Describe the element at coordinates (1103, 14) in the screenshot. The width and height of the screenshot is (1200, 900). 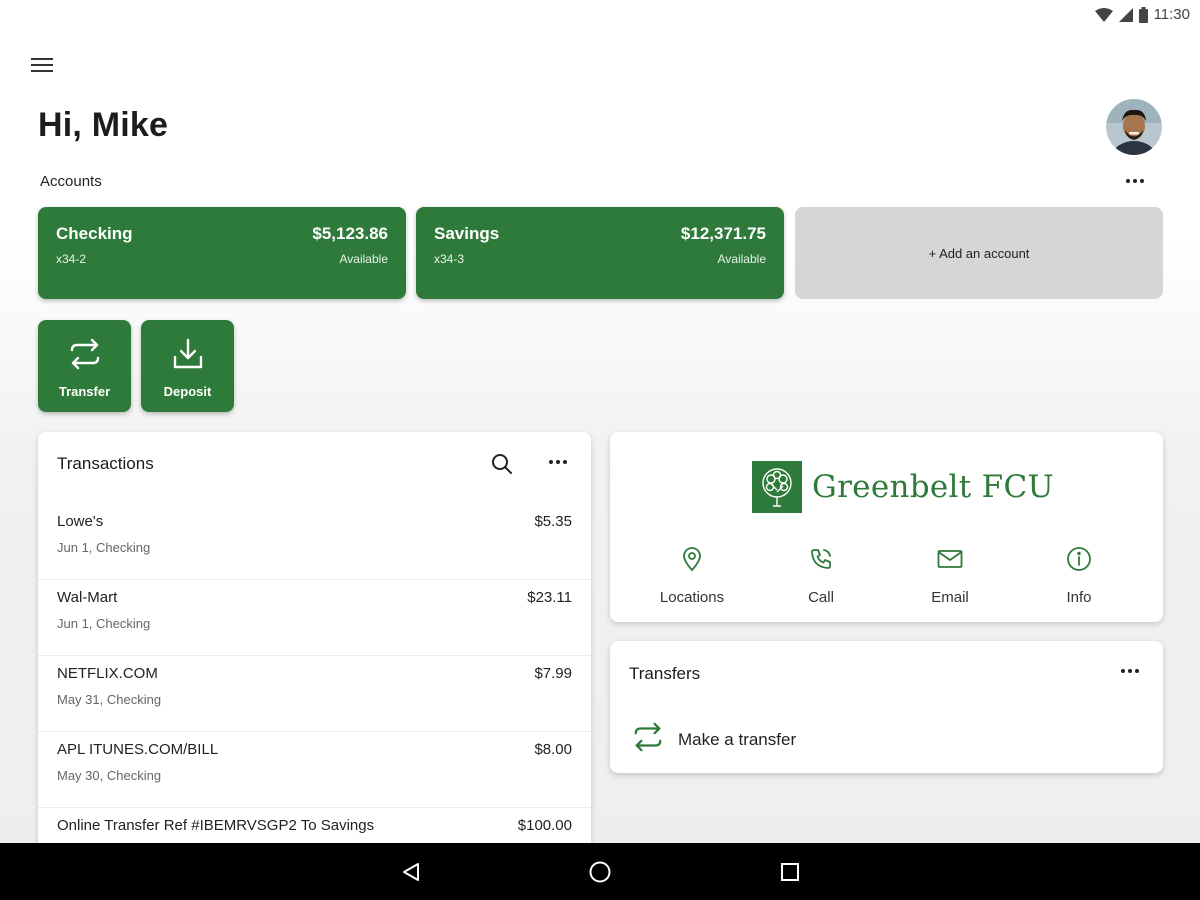
I see `wifi-icon` at that location.